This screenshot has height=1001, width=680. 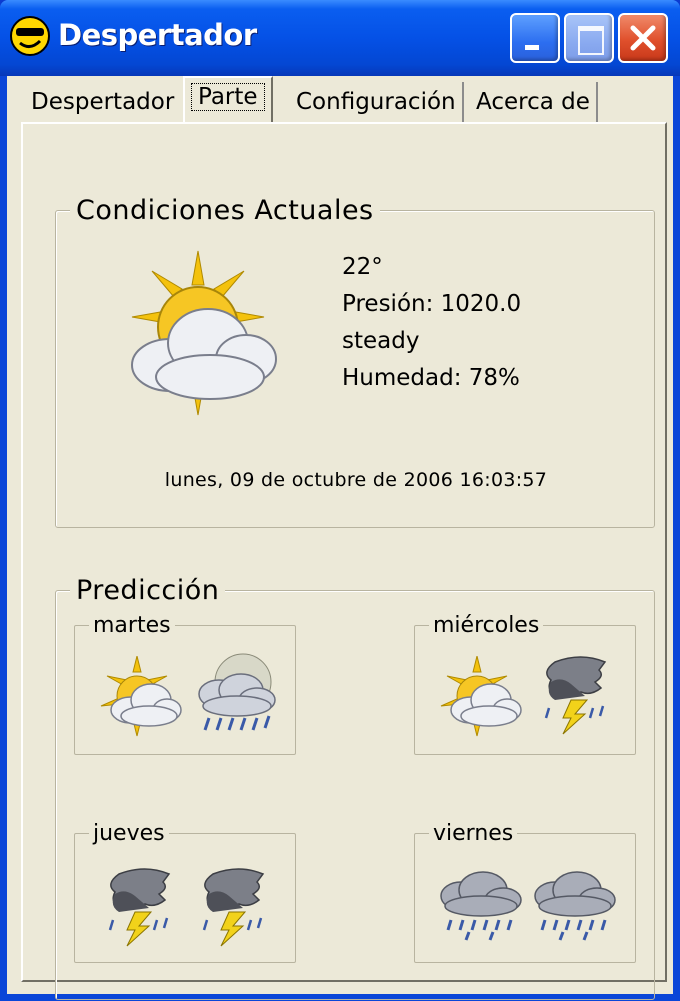 I want to click on day-label: viernes, so click(x=473, y=833).